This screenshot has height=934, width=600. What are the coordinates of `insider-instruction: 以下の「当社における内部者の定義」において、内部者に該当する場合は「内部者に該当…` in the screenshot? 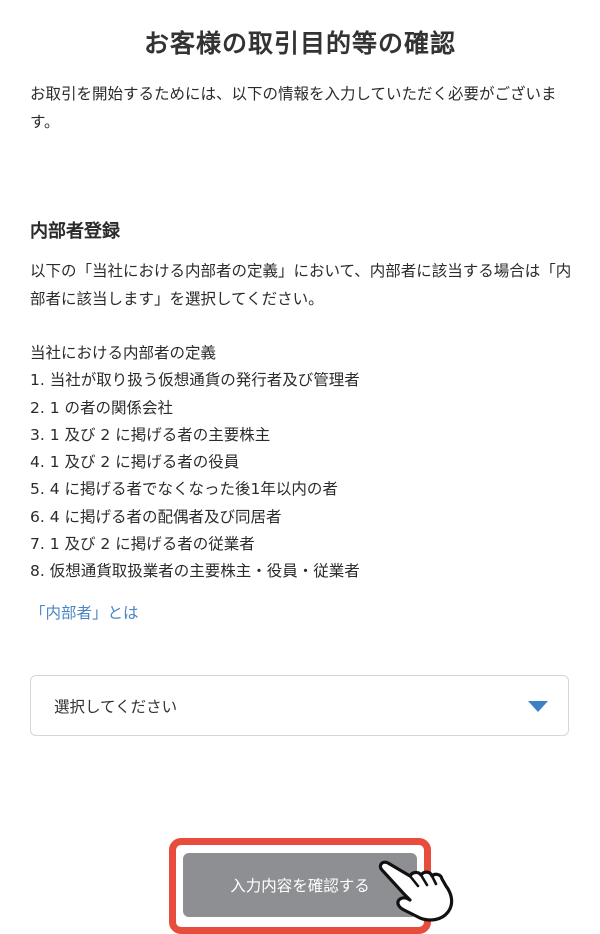 It's located at (301, 285).